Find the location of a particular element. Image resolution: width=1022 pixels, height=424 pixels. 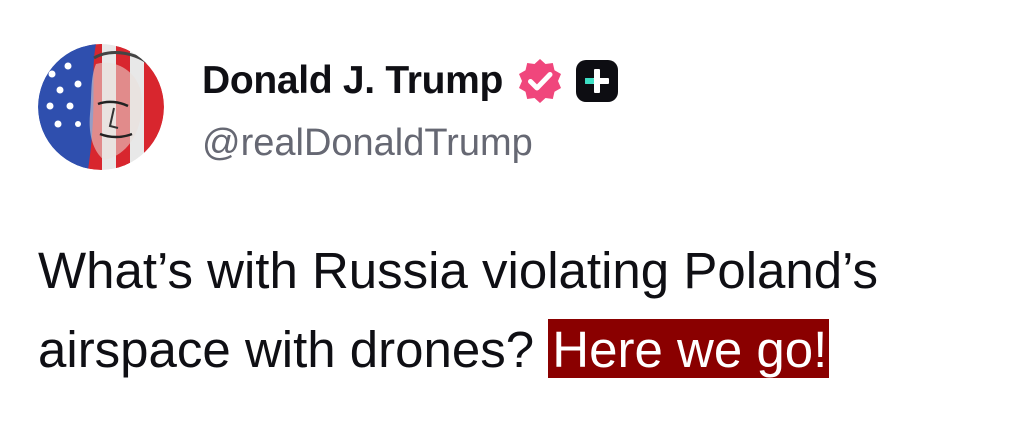

display-name: Donald J. Trump is located at coordinates (352, 81).